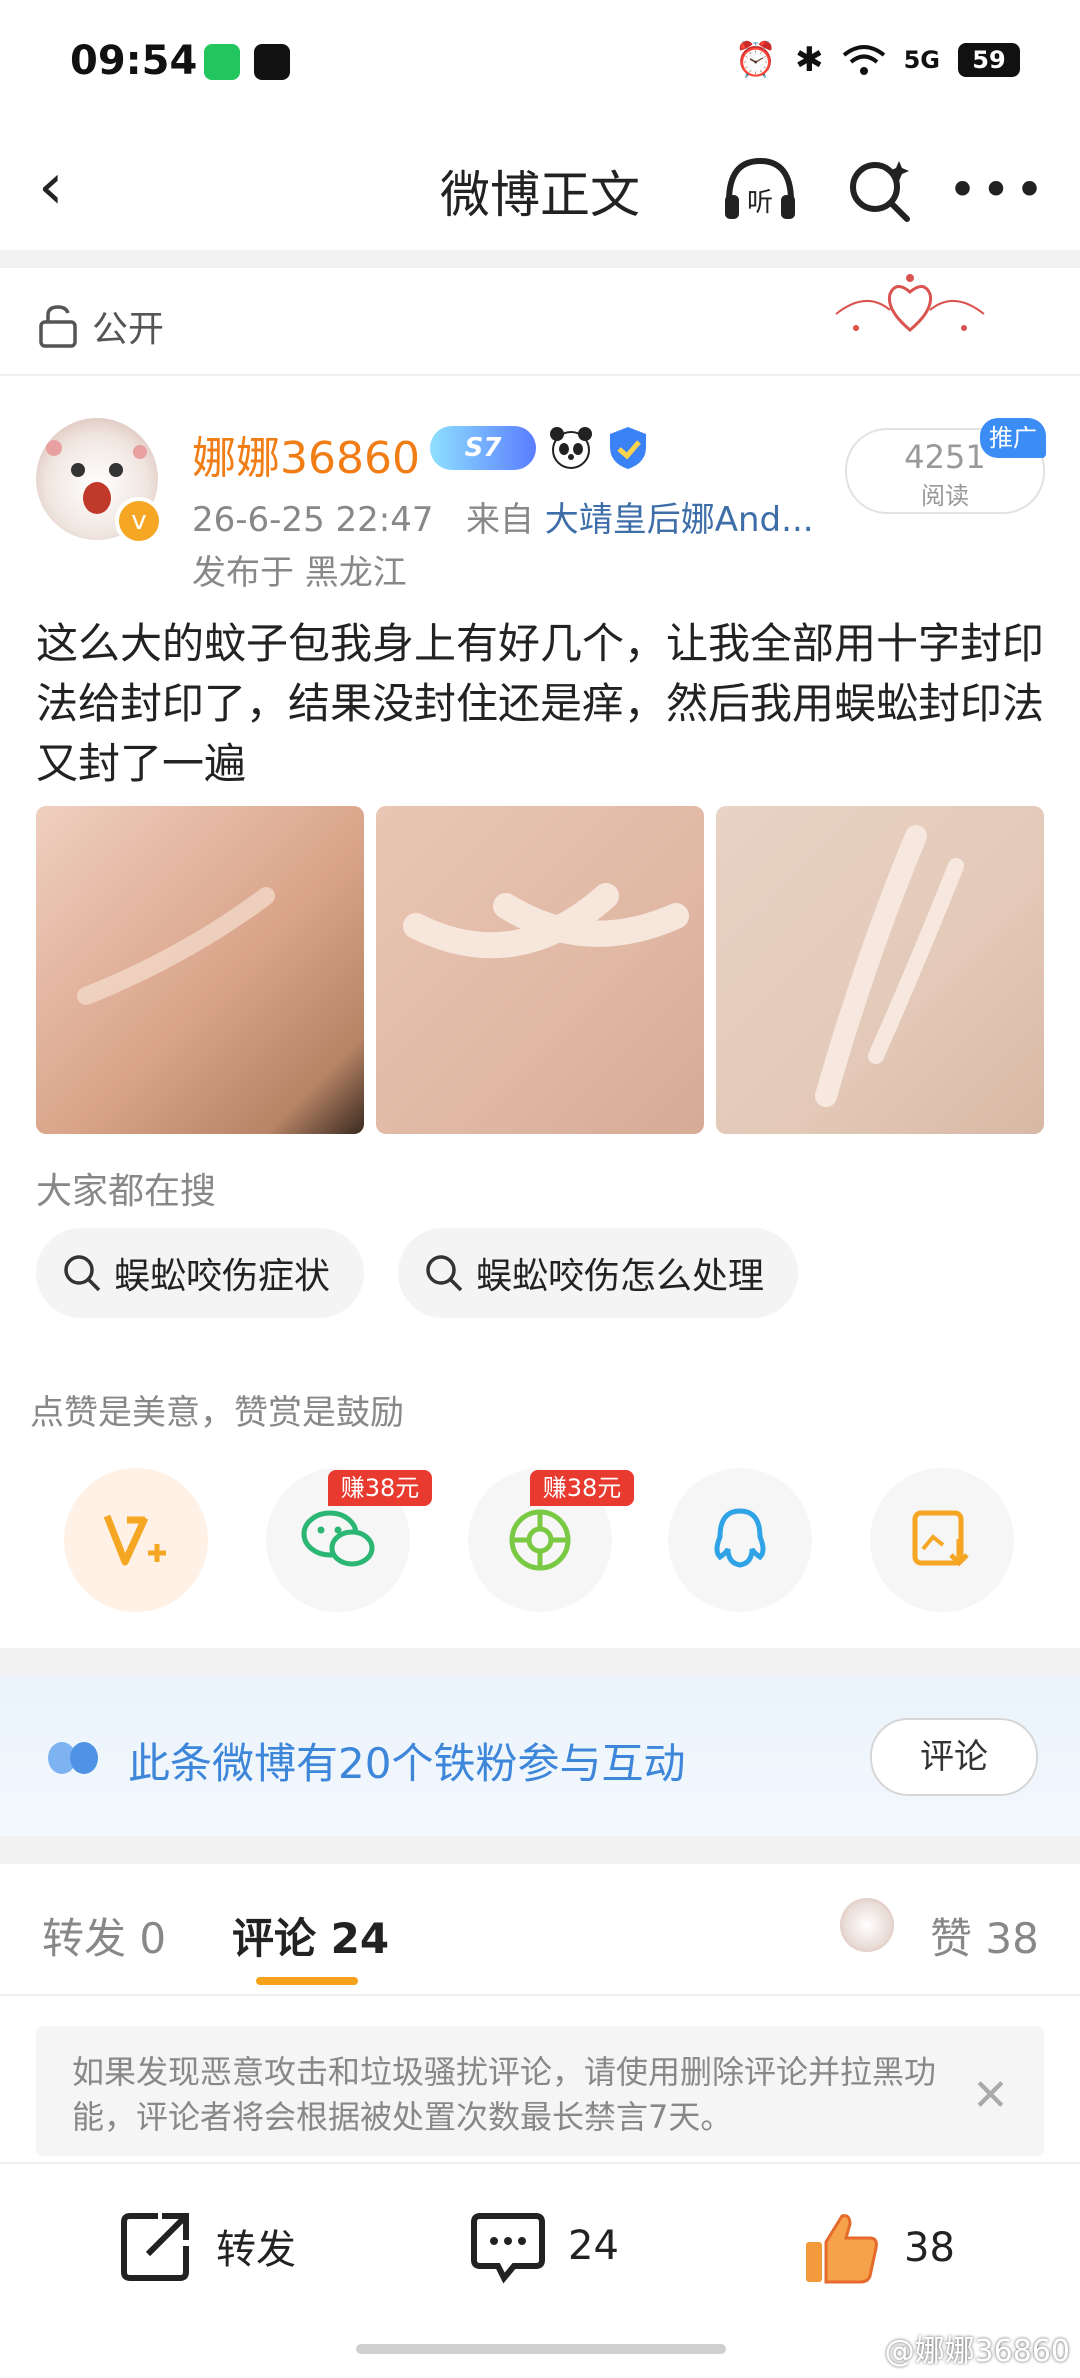 This screenshot has height=2378, width=1080. I want to click on watermark: @娜娜36860, so click(977, 2351).